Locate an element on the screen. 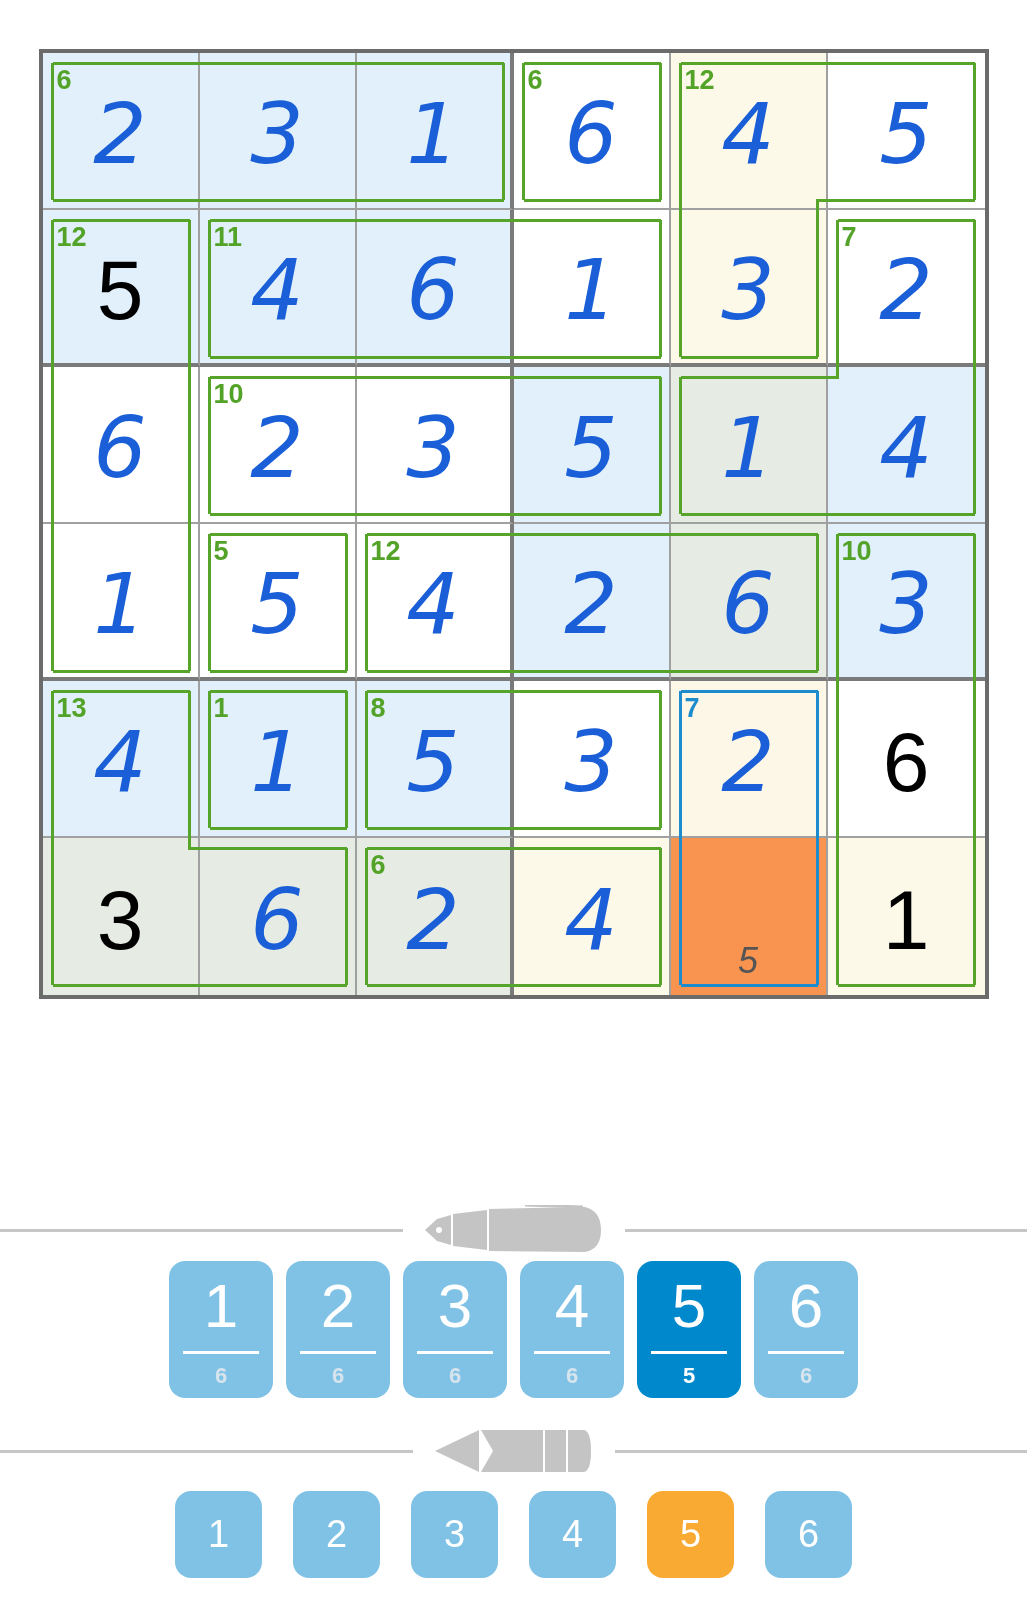 The width and height of the screenshot is (1027, 1600). grid-cell: 1 1 is located at coordinates (278, 759).